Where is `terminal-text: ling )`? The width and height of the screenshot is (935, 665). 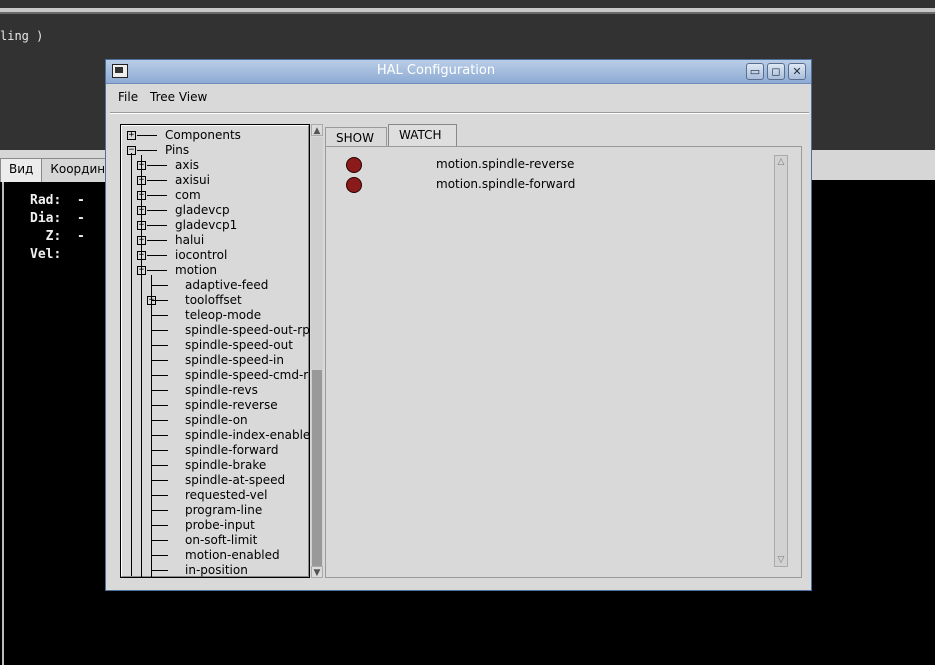
terminal-text: ling ) is located at coordinates (22, 36).